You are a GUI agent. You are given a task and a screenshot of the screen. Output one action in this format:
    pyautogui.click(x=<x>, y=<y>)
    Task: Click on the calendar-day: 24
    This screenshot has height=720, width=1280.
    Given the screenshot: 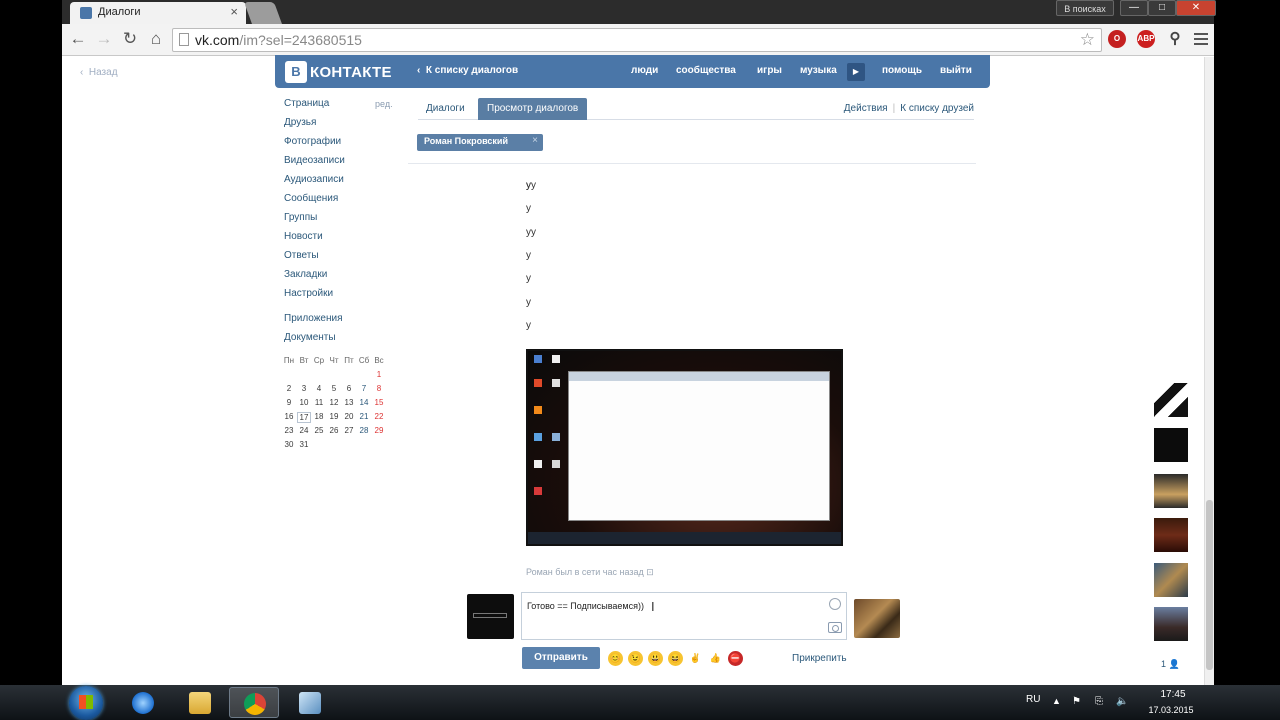 What is the action you would take?
    pyautogui.click(x=304, y=430)
    